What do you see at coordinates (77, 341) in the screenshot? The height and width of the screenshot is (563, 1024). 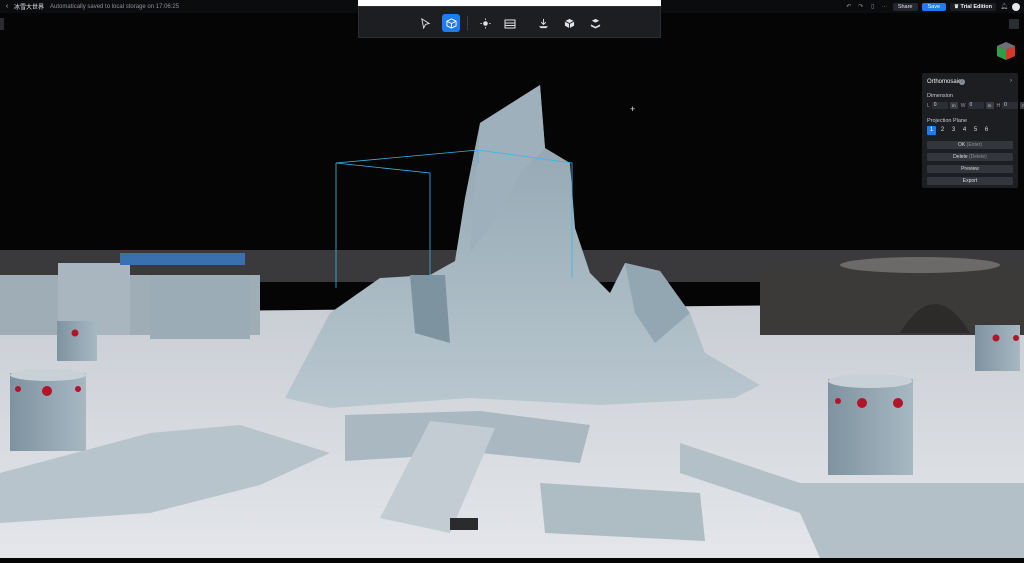 I see `left-small-pedestal` at bounding box center [77, 341].